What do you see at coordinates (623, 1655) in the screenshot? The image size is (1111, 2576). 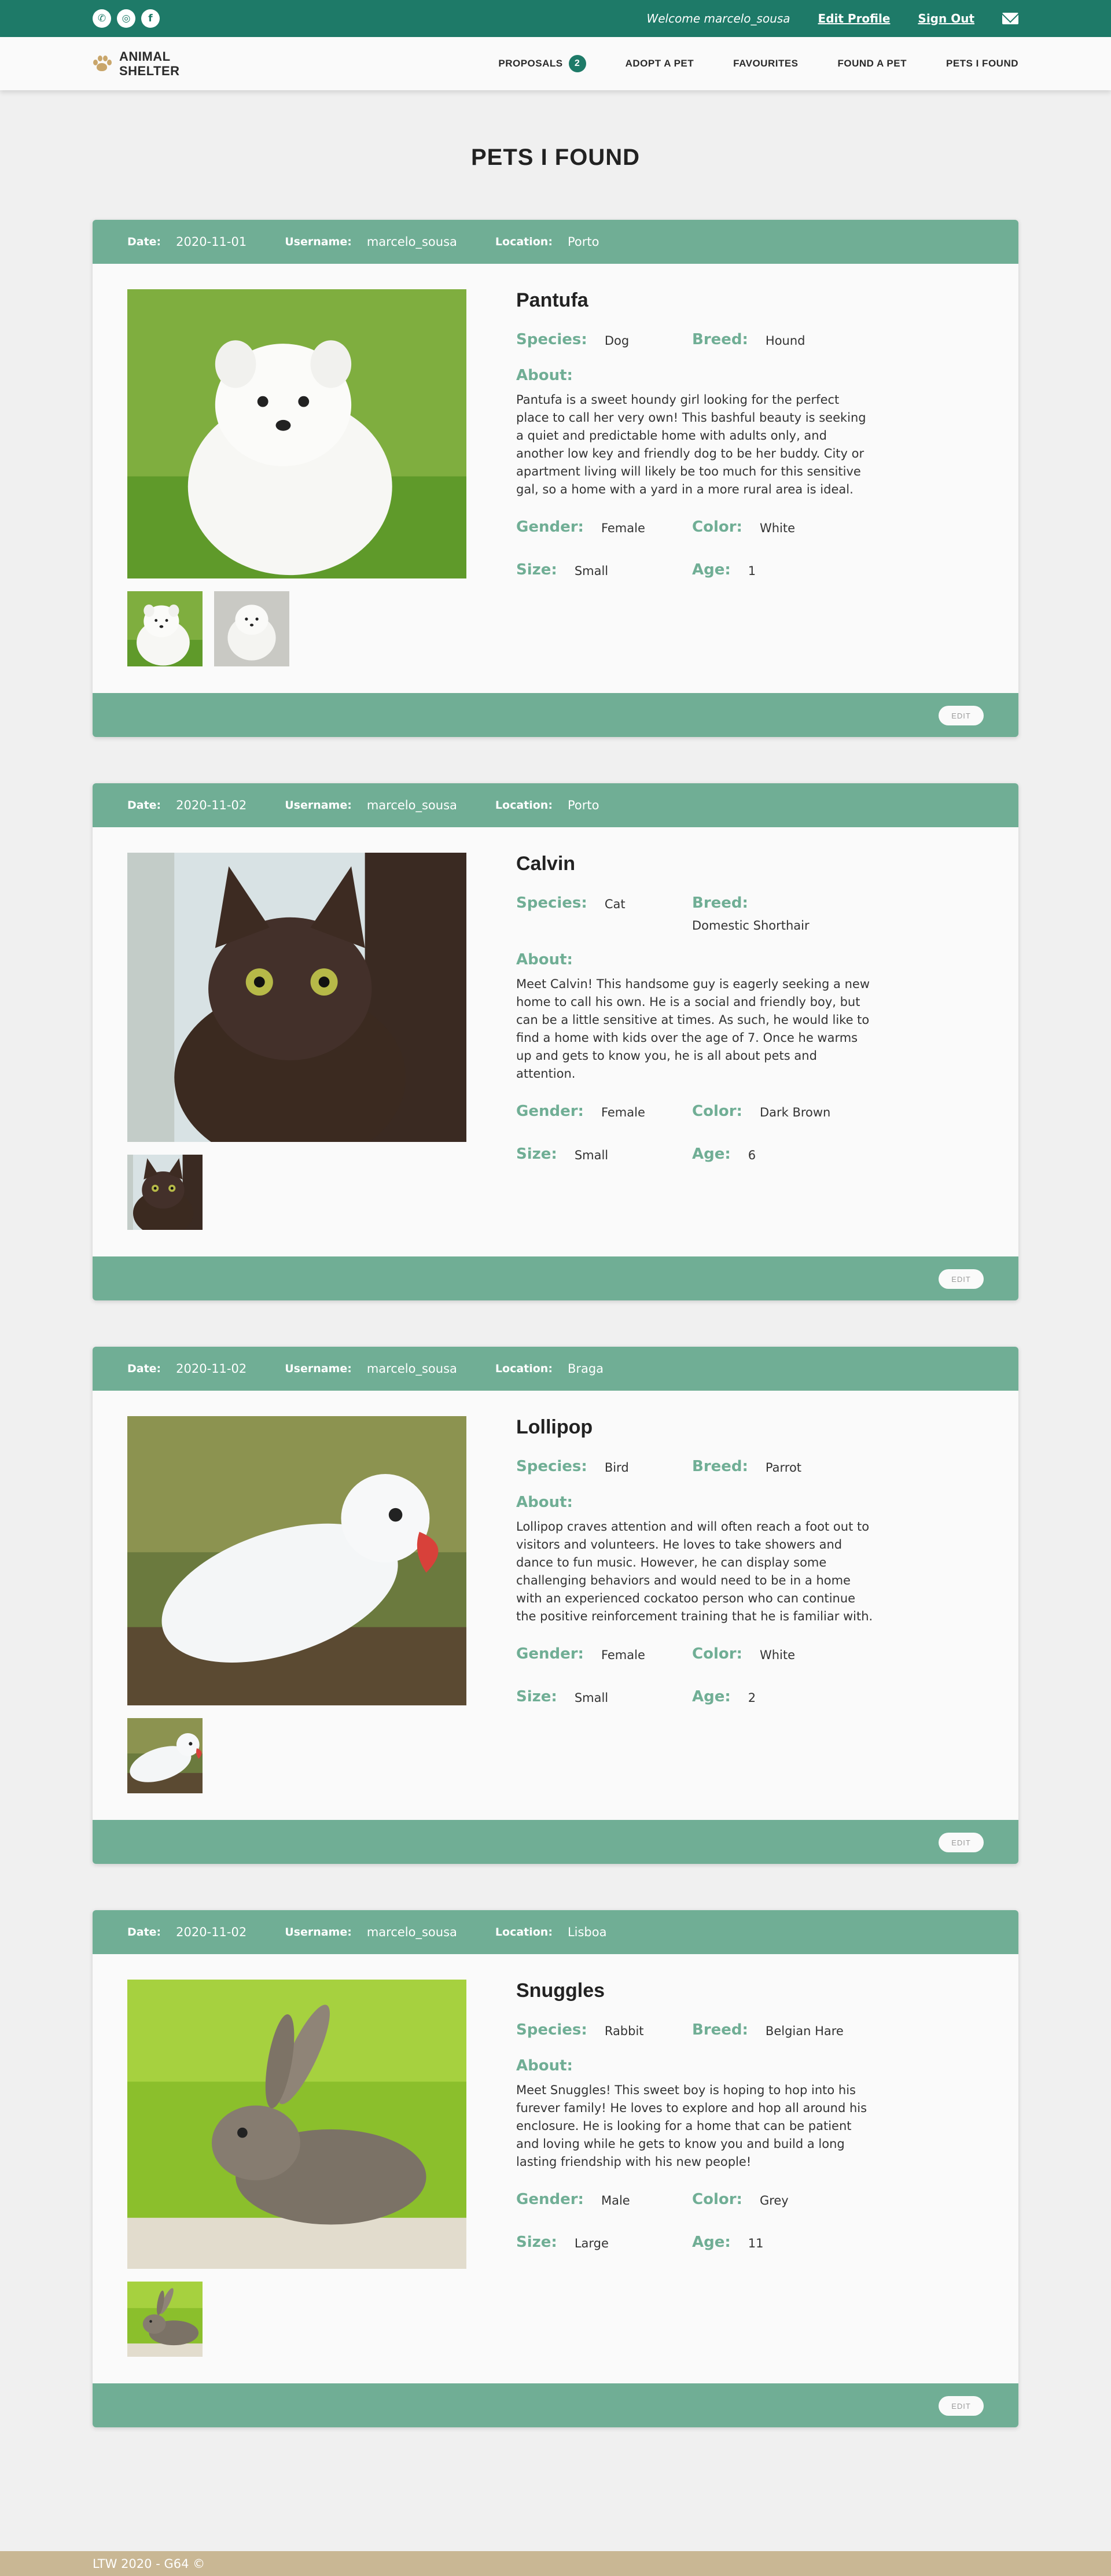 I see `gender-value: Female` at bounding box center [623, 1655].